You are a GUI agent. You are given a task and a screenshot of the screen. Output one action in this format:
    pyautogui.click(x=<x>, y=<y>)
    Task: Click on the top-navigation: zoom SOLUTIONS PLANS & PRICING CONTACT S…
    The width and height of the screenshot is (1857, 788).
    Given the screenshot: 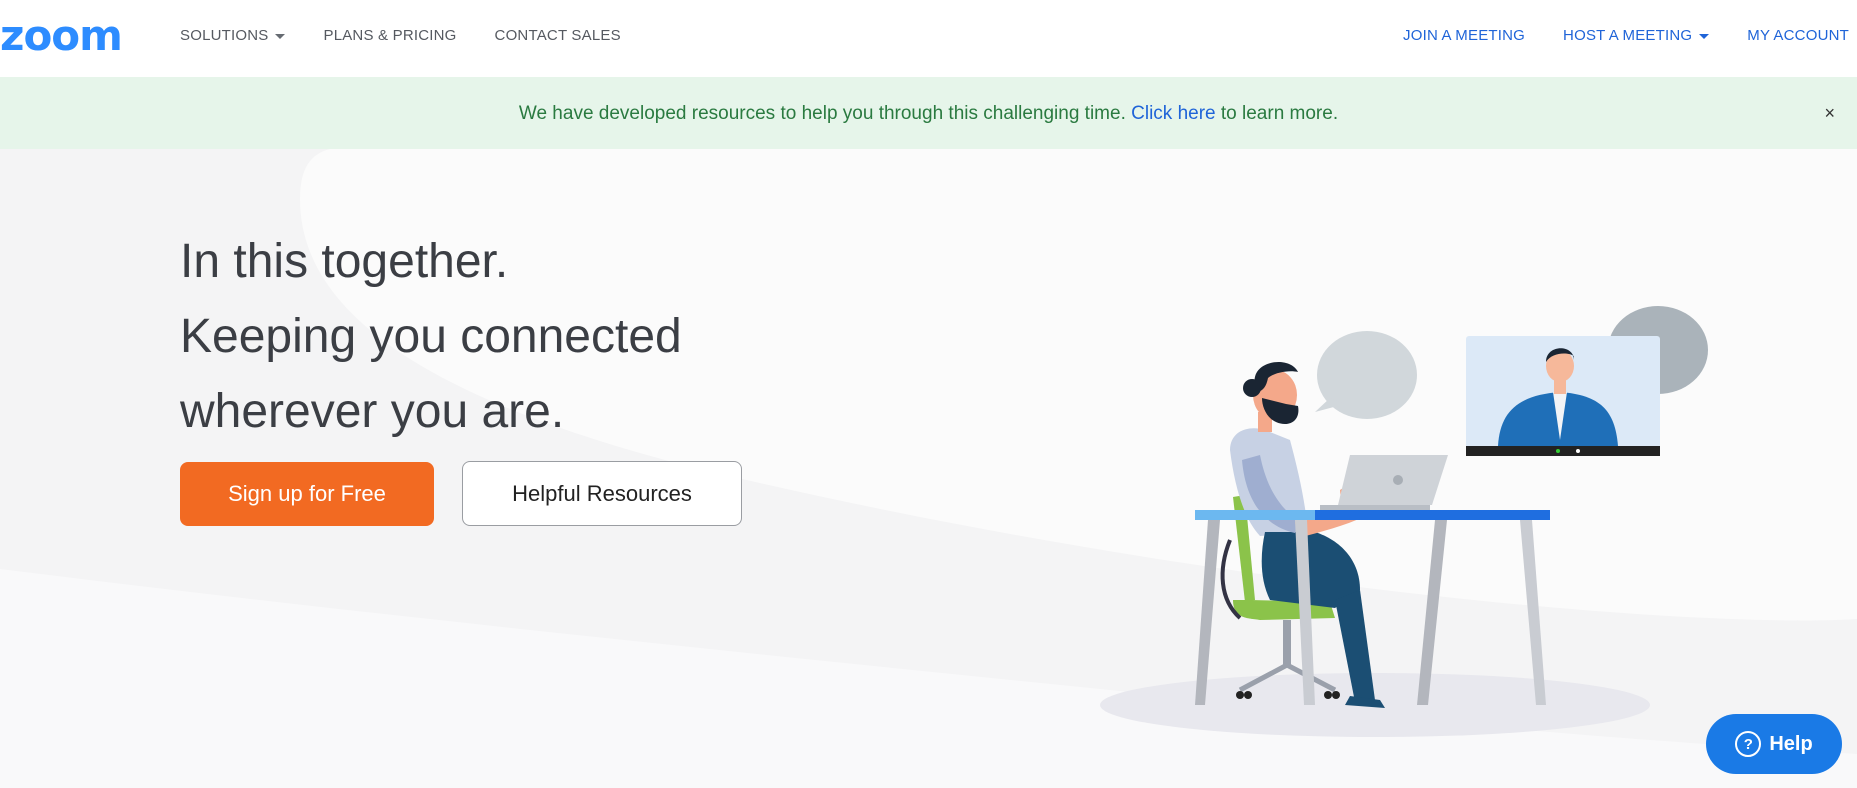 What is the action you would take?
    pyautogui.click(x=928, y=38)
    